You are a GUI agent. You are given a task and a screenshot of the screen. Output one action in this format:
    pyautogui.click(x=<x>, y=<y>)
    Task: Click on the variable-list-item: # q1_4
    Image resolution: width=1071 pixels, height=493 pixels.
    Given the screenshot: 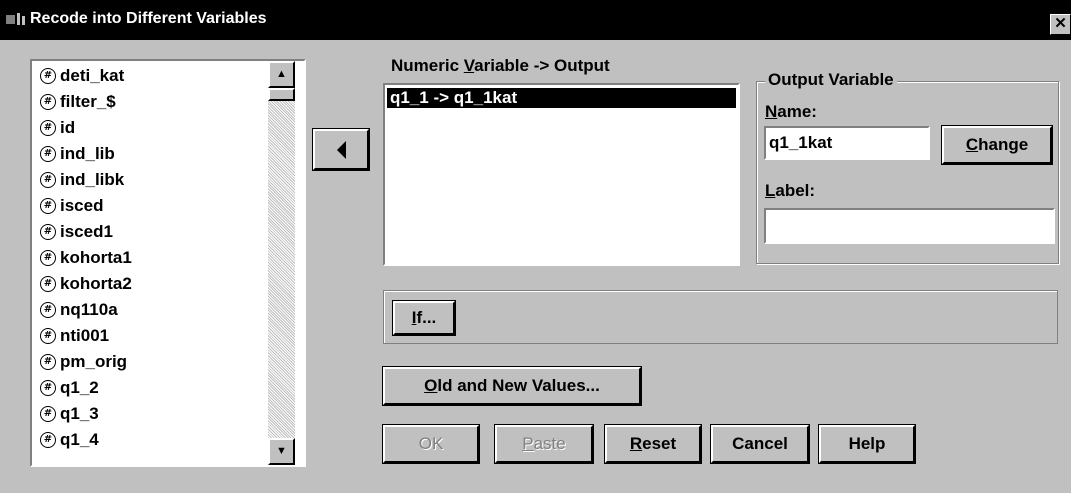 What is the action you would take?
    pyautogui.click(x=69, y=440)
    